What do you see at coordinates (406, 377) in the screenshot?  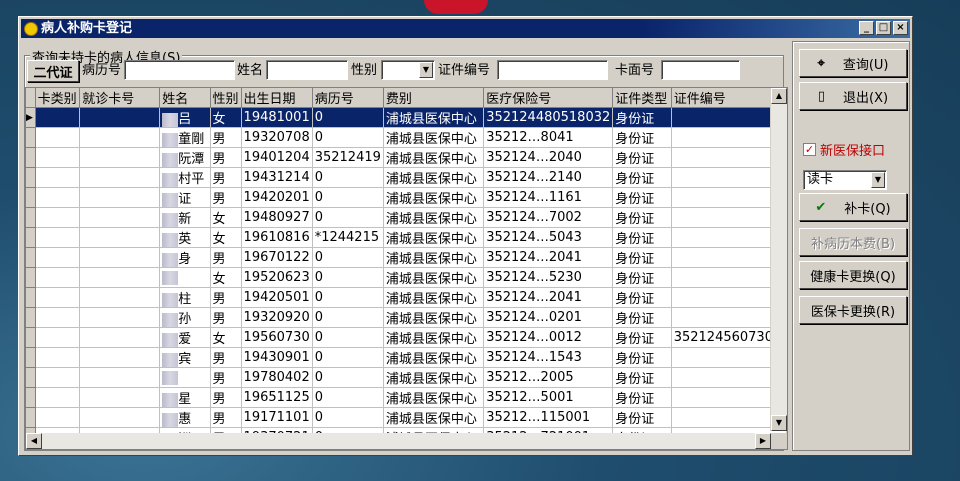 I see `table-row: 男 19780402 0 浦城县医保中心 35212…2005 身份证` at bounding box center [406, 377].